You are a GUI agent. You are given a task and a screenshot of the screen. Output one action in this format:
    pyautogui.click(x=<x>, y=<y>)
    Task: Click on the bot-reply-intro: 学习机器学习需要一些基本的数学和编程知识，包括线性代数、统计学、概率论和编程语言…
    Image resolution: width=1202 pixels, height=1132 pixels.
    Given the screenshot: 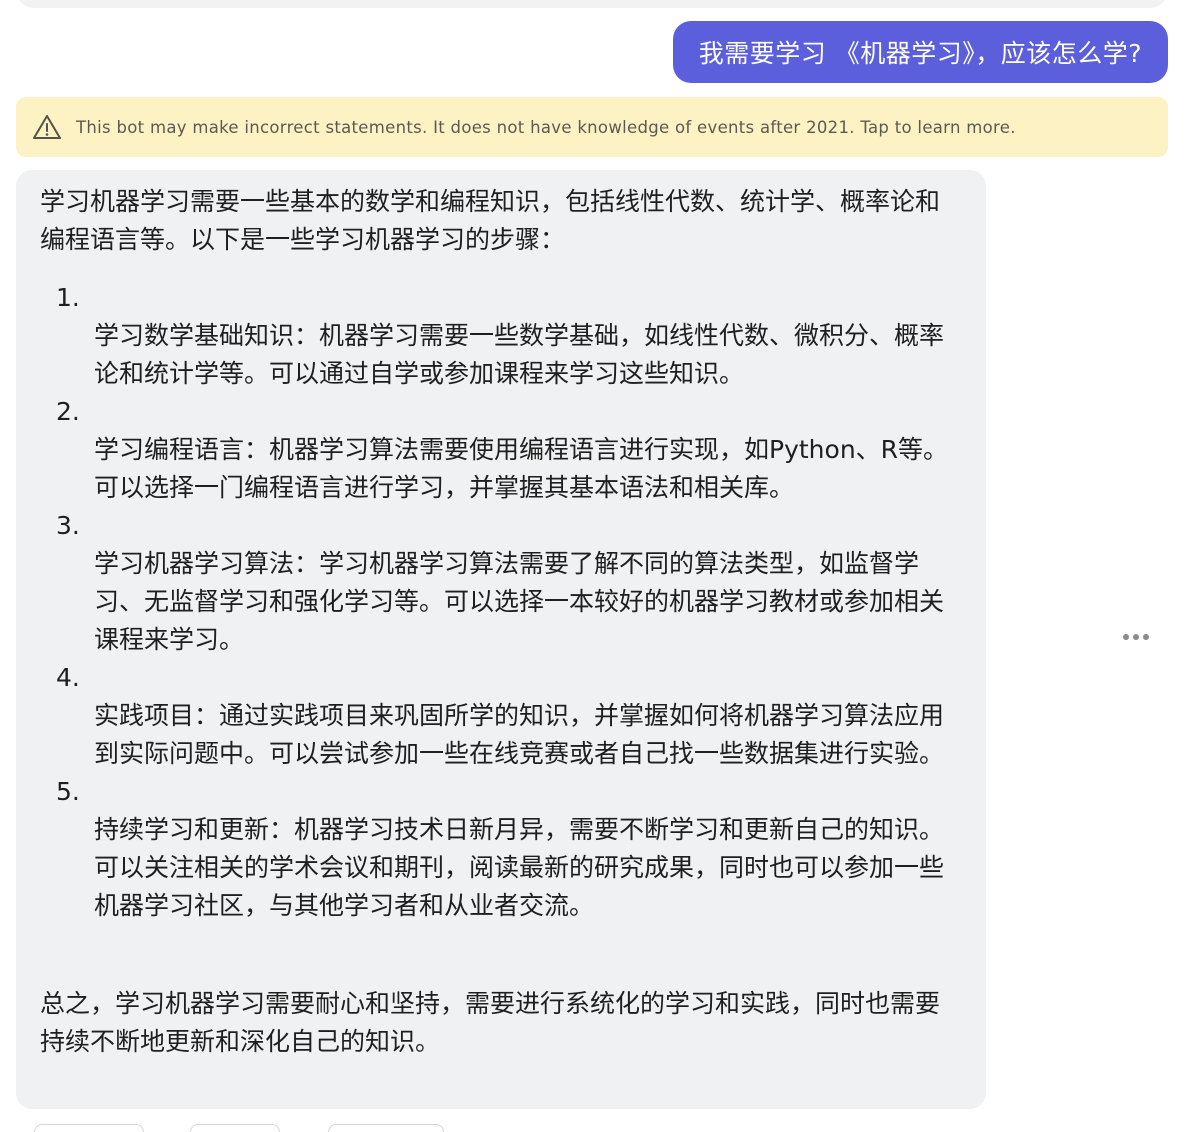 What is the action you would take?
    pyautogui.click(x=490, y=220)
    